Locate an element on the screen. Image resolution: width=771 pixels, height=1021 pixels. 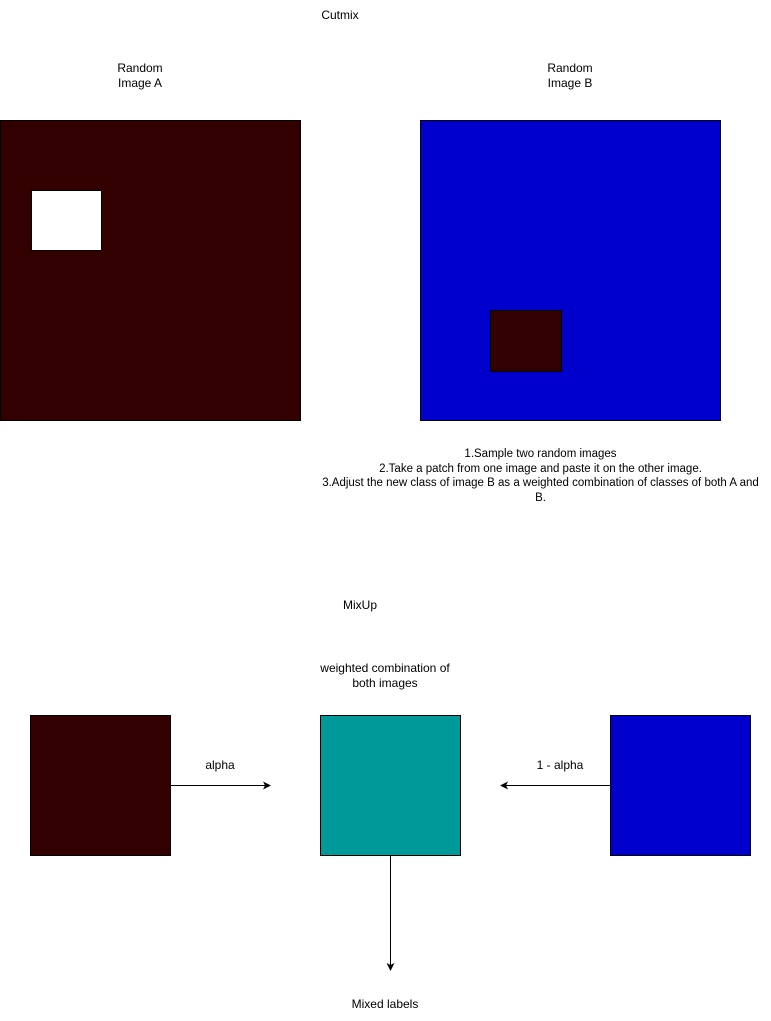
combo-label-line2: both images is located at coordinates (385, 683).